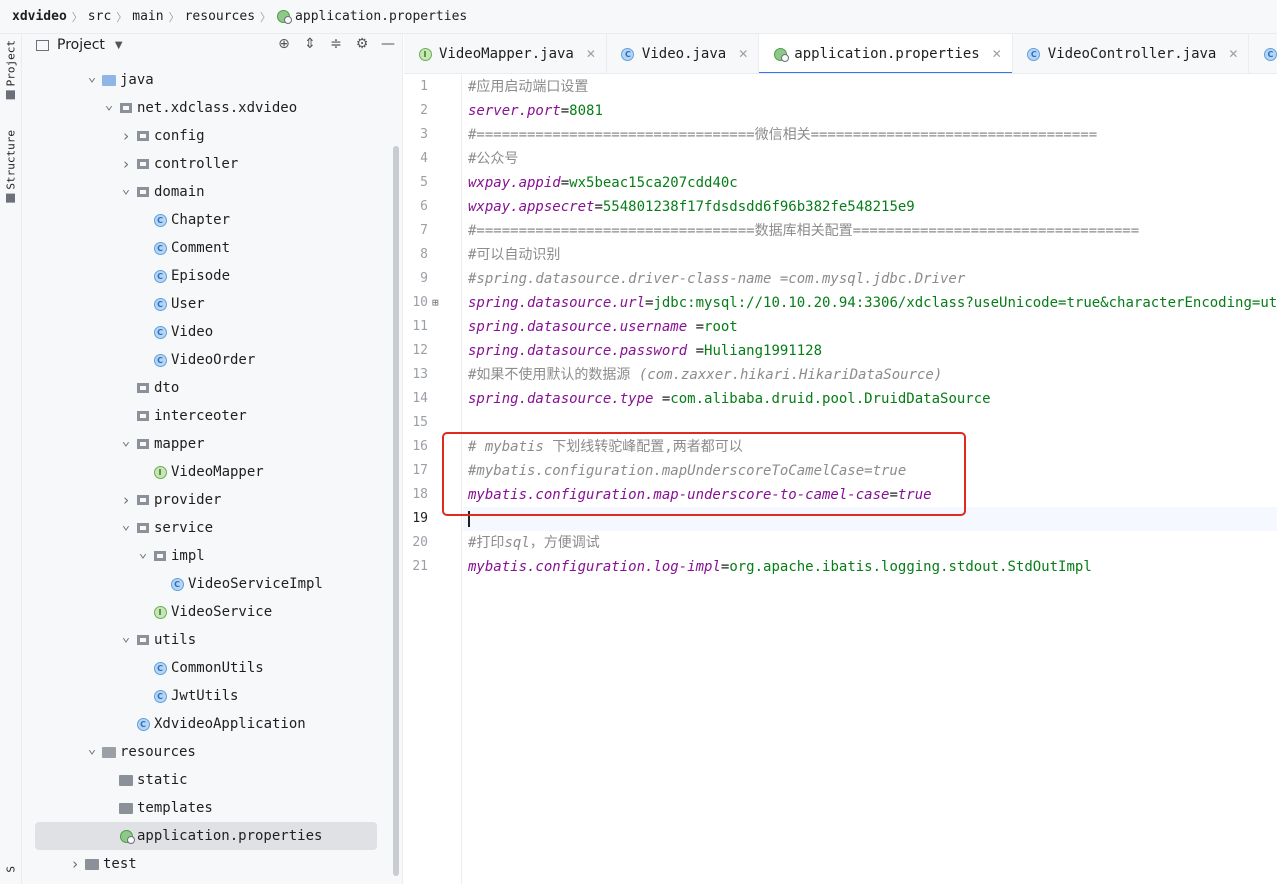  Describe the element at coordinates (220, 16) in the screenshot. I see `breadcrumb-item: resources` at that location.